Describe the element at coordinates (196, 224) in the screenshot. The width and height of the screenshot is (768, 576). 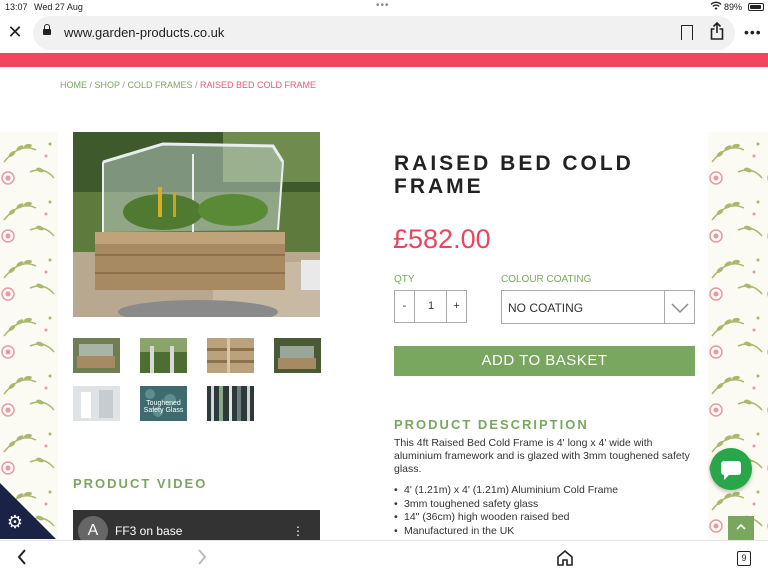
I see `product-main-image` at that location.